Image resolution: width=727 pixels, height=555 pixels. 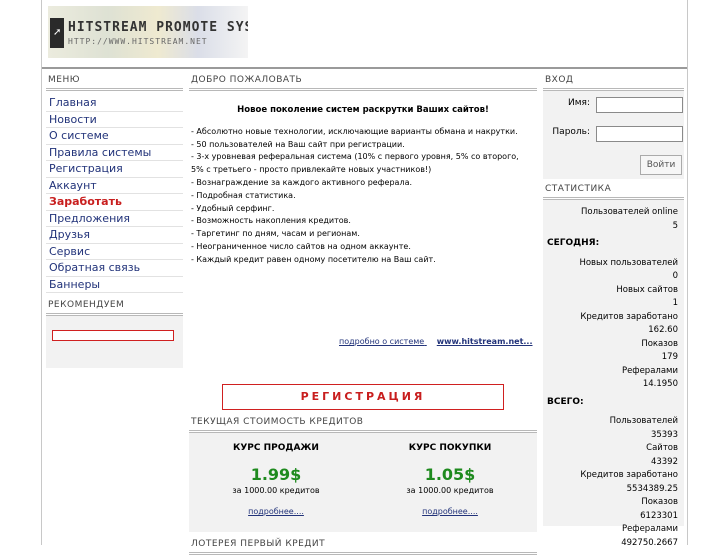 What do you see at coordinates (664, 461) in the screenshot?
I see `stat-value: 43392` at bounding box center [664, 461].